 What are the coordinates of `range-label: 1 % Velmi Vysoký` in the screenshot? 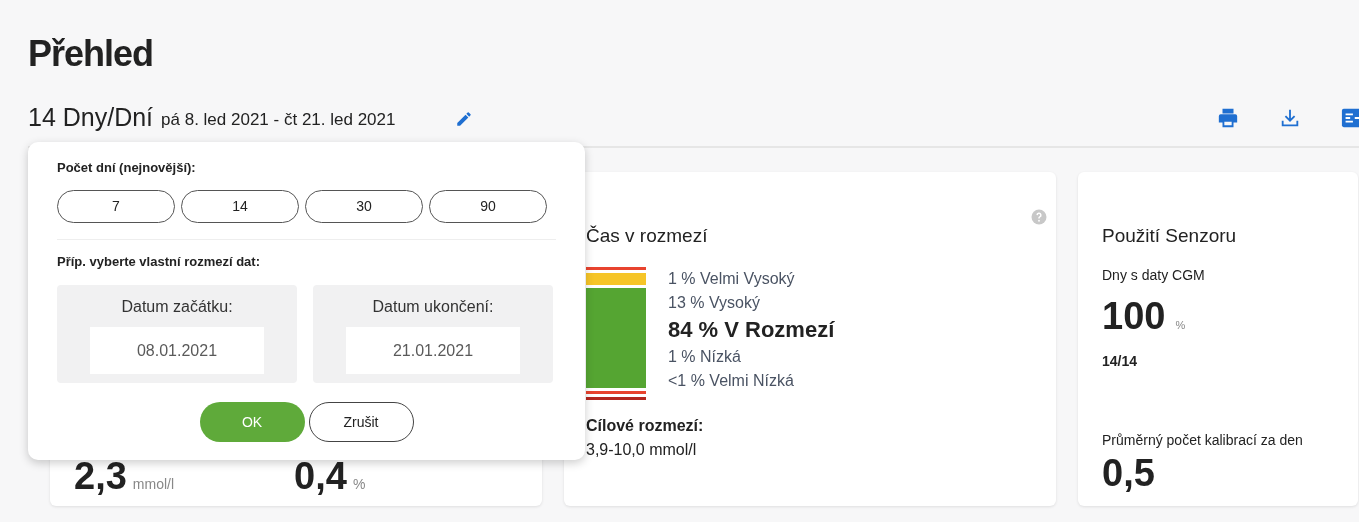 It's located at (732, 278).